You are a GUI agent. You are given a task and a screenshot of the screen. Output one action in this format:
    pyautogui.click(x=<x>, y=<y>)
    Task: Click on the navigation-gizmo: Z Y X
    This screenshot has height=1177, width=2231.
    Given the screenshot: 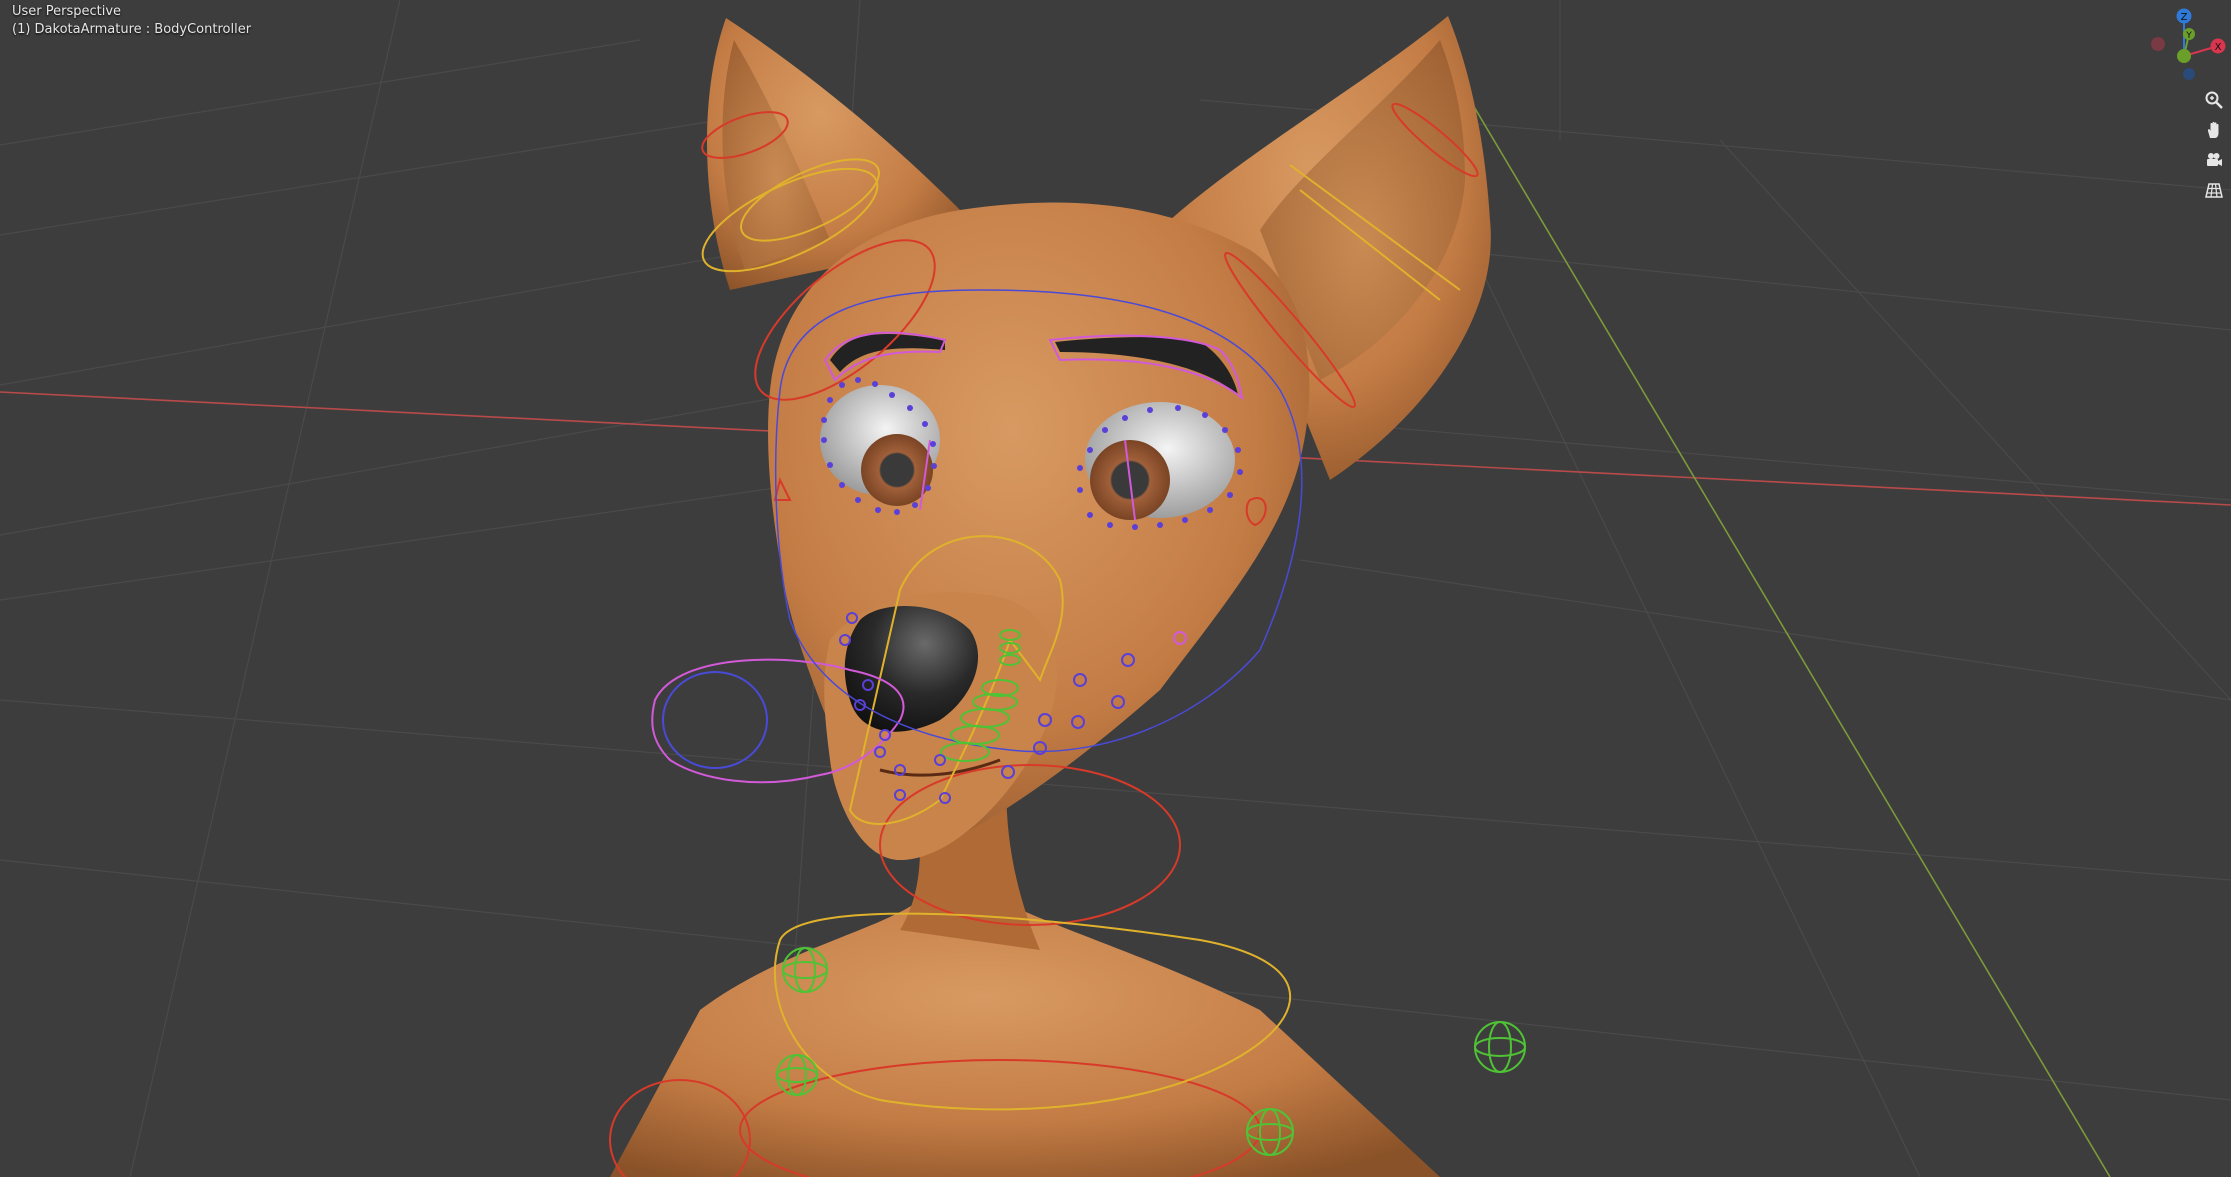 What is the action you would take?
    pyautogui.click(x=2188, y=44)
    